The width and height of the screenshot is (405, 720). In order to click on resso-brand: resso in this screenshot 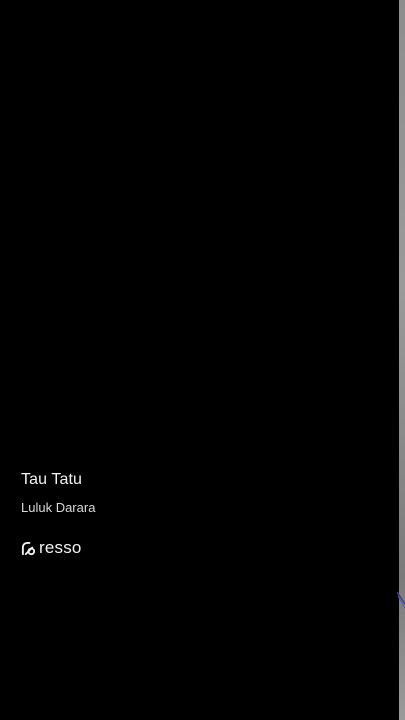, I will do `click(51, 548)`.